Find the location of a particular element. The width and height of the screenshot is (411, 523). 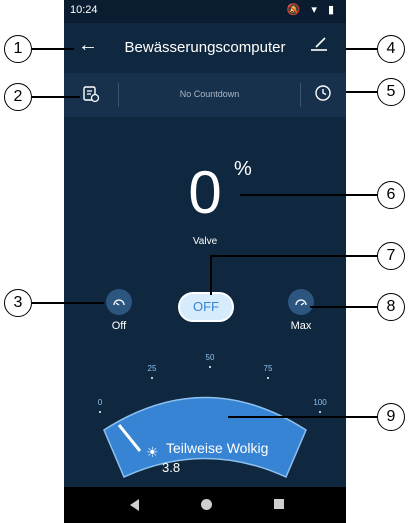

page-title: Bewässerungscomputer is located at coordinates (205, 47).